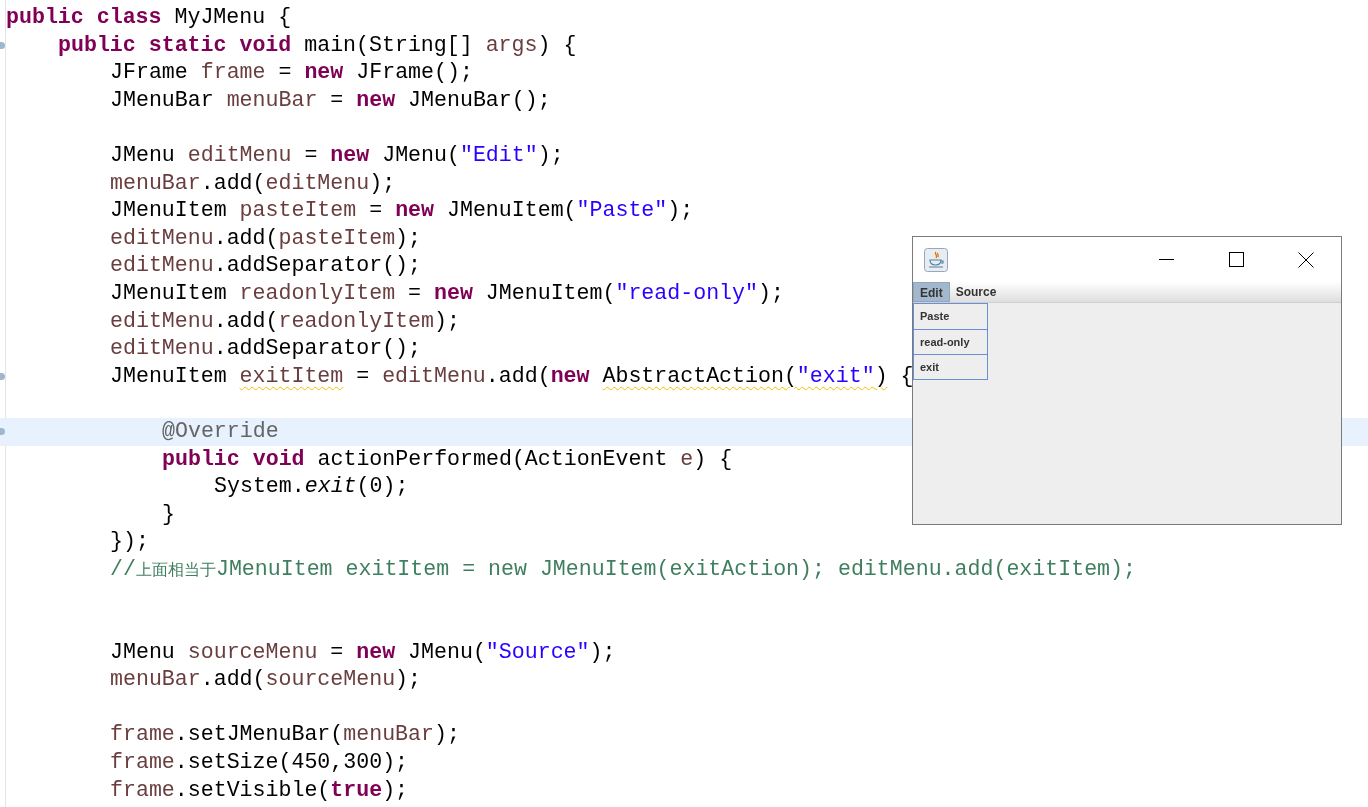 This screenshot has height=807, width=1368. Describe the element at coordinates (512, 375) in the screenshot. I see `code-line: JMenuItem exitItem = editMenu.add(new AbstractAction("exit") {` at that location.